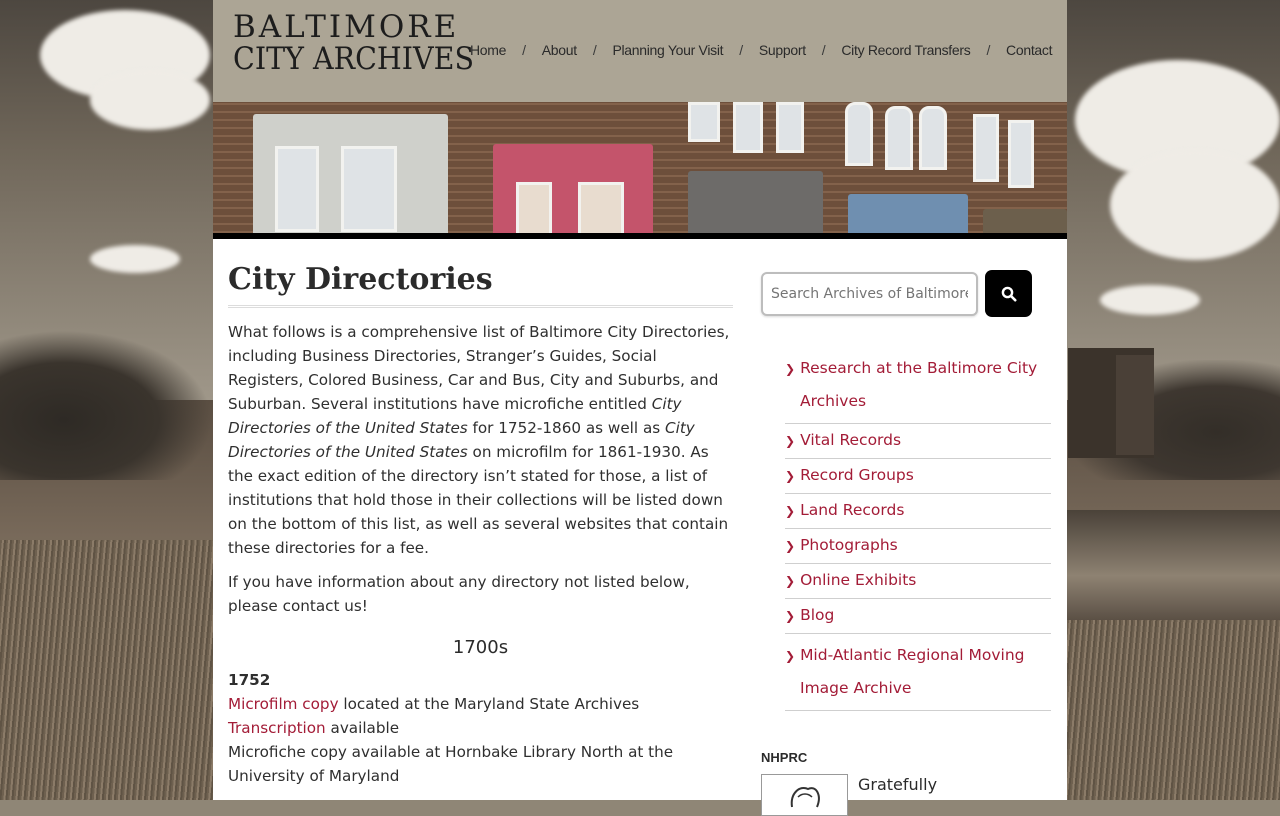 The image size is (1280, 816). Describe the element at coordinates (918, 511) in the screenshot. I see `sidebar-item-land-records: ❯ Land Records` at that location.